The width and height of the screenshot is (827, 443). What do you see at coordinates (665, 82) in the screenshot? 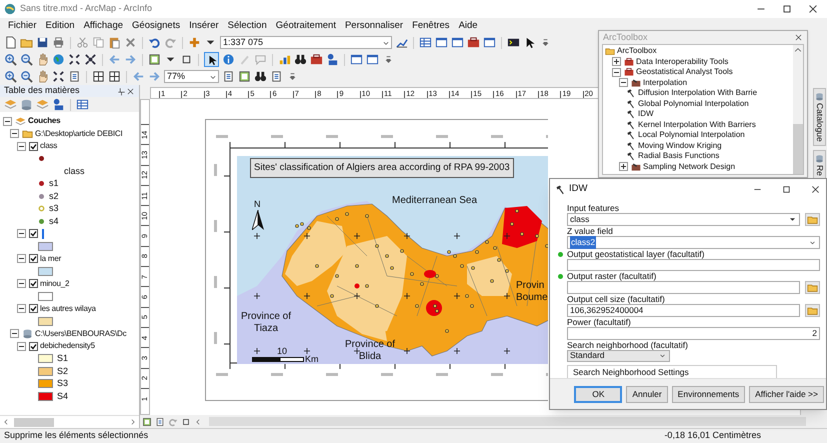
I see `tree-item: Interpolation` at bounding box center [665, 82].